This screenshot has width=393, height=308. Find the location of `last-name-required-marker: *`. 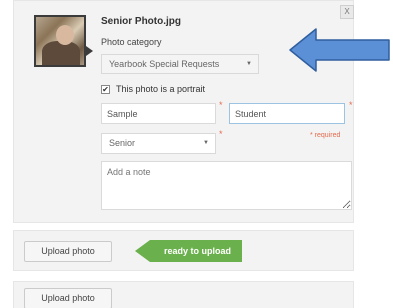

last-name-required-marker: * is located at coordinates (351, 105).